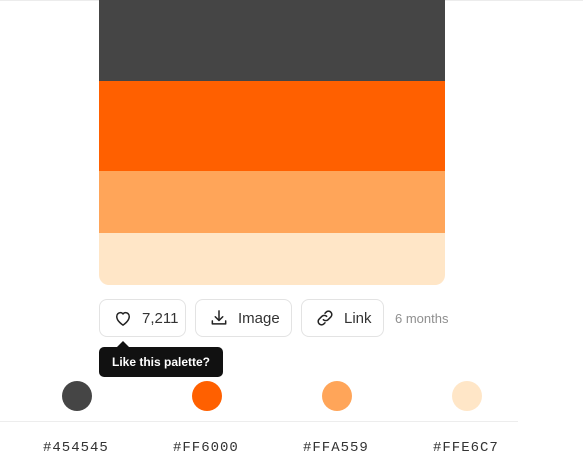  What do you see at coordinates (123, 318) in the screenshot?
I see `heart-icon` at bounding box center [123, 318].